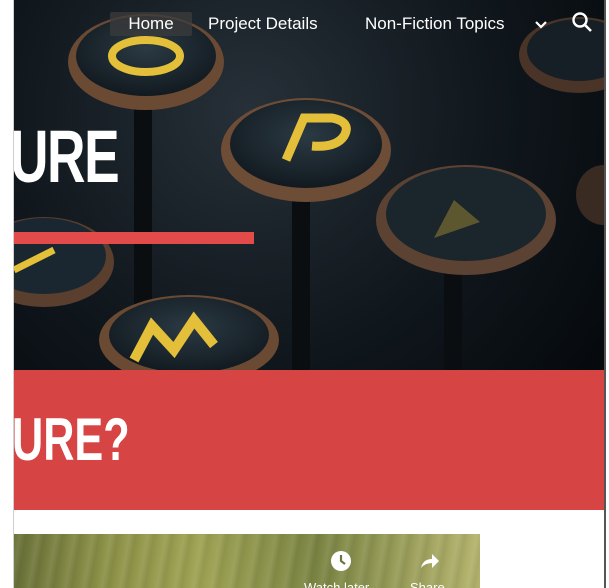  What do you see at coordinates (336, 584) in the screenshot?
I see `watch-later-label: Watch later` at bounding box center [336, 584].